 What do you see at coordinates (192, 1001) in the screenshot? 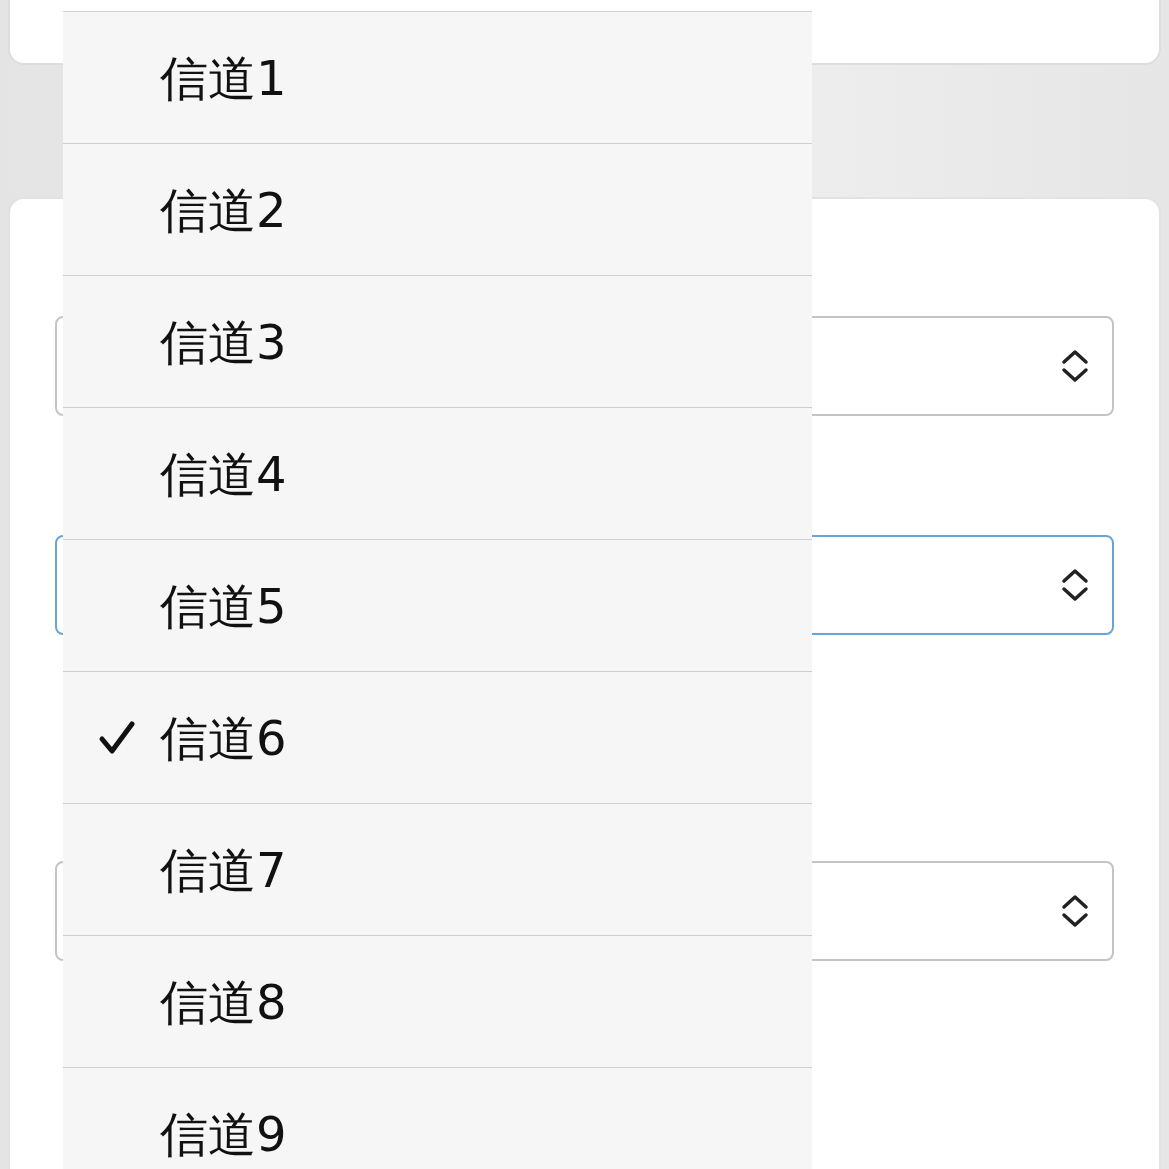
I see `menu-item: 信道8` at bounding box center [192, 1001].